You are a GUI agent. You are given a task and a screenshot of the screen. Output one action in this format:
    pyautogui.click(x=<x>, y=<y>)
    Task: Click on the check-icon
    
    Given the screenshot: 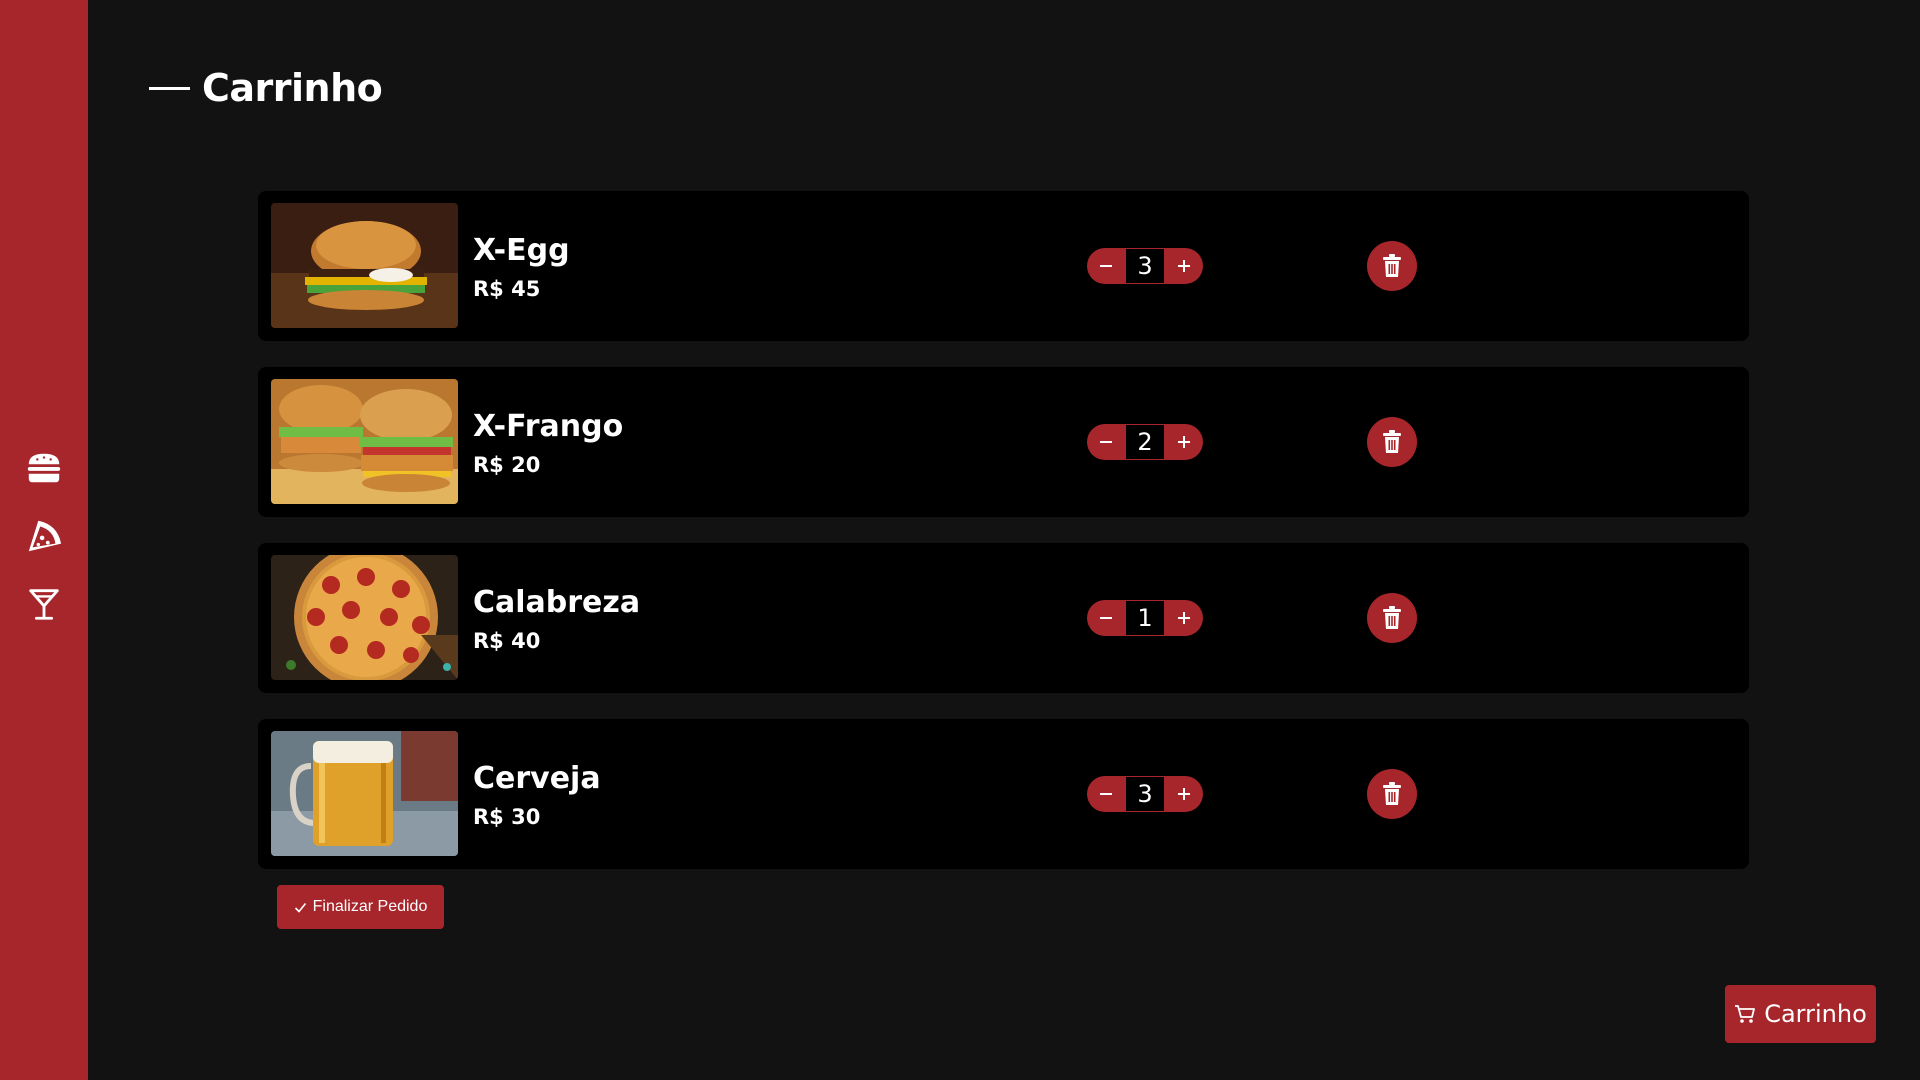 What is the action you would take?
    pyautogui.click(x=300, y=907)
    